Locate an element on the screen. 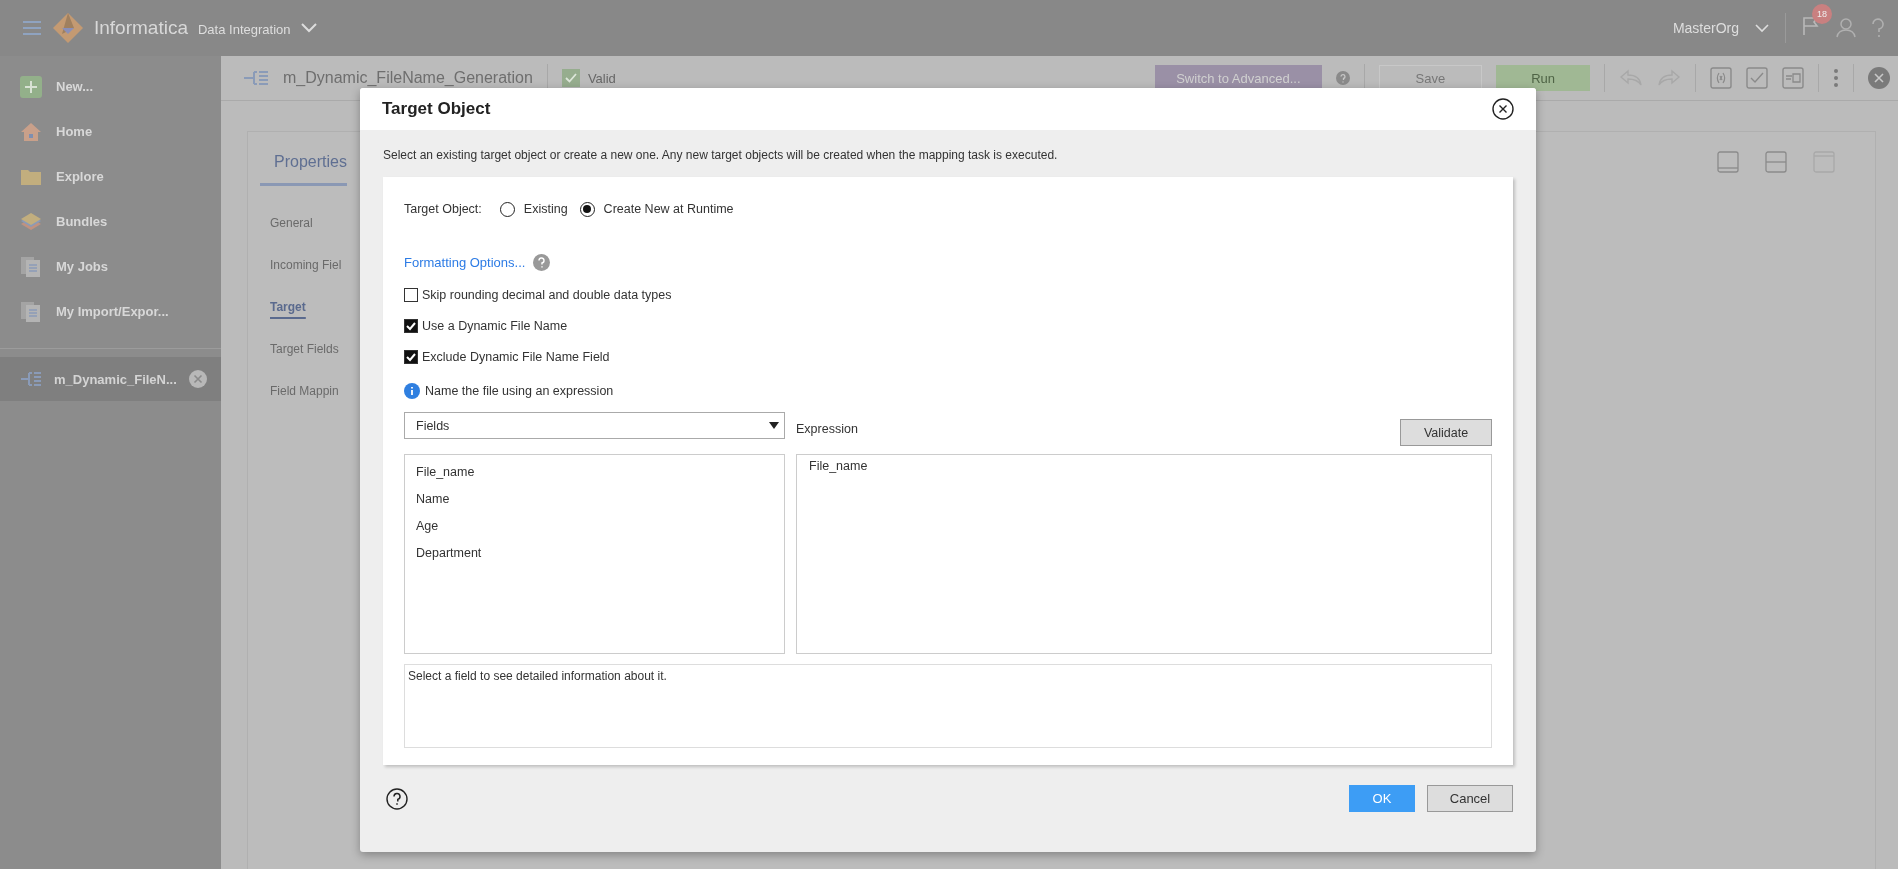  dialog-description: Select an existing target object or create a new one. Any new target objects will be created when the mapping task is executed. is located at coordinates (721, 155).